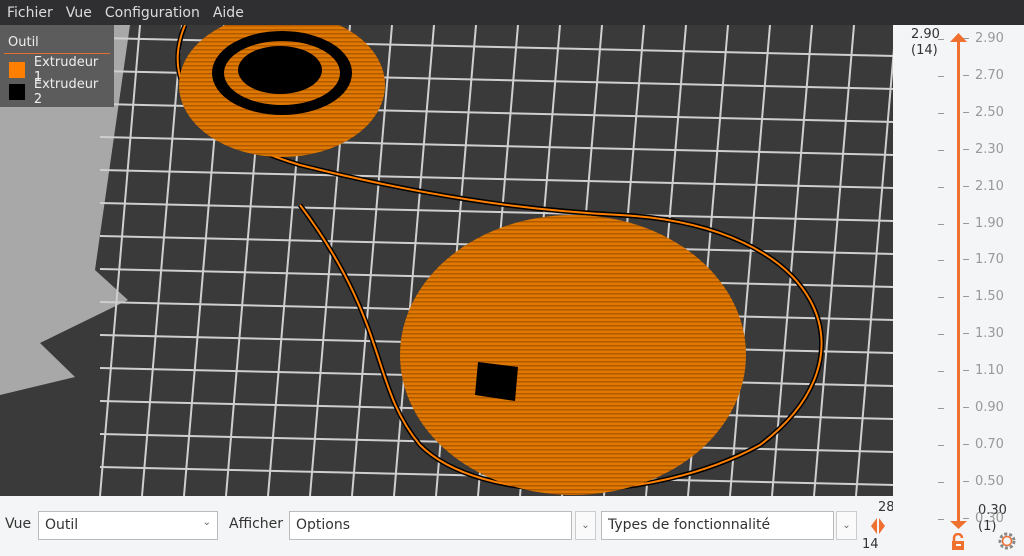 Image resolution: width=1024 pixels, height=556 pixels. Describe the element at coordinates (983, 112) in the screenshot. I see `tick-label: 2.50` at that location.